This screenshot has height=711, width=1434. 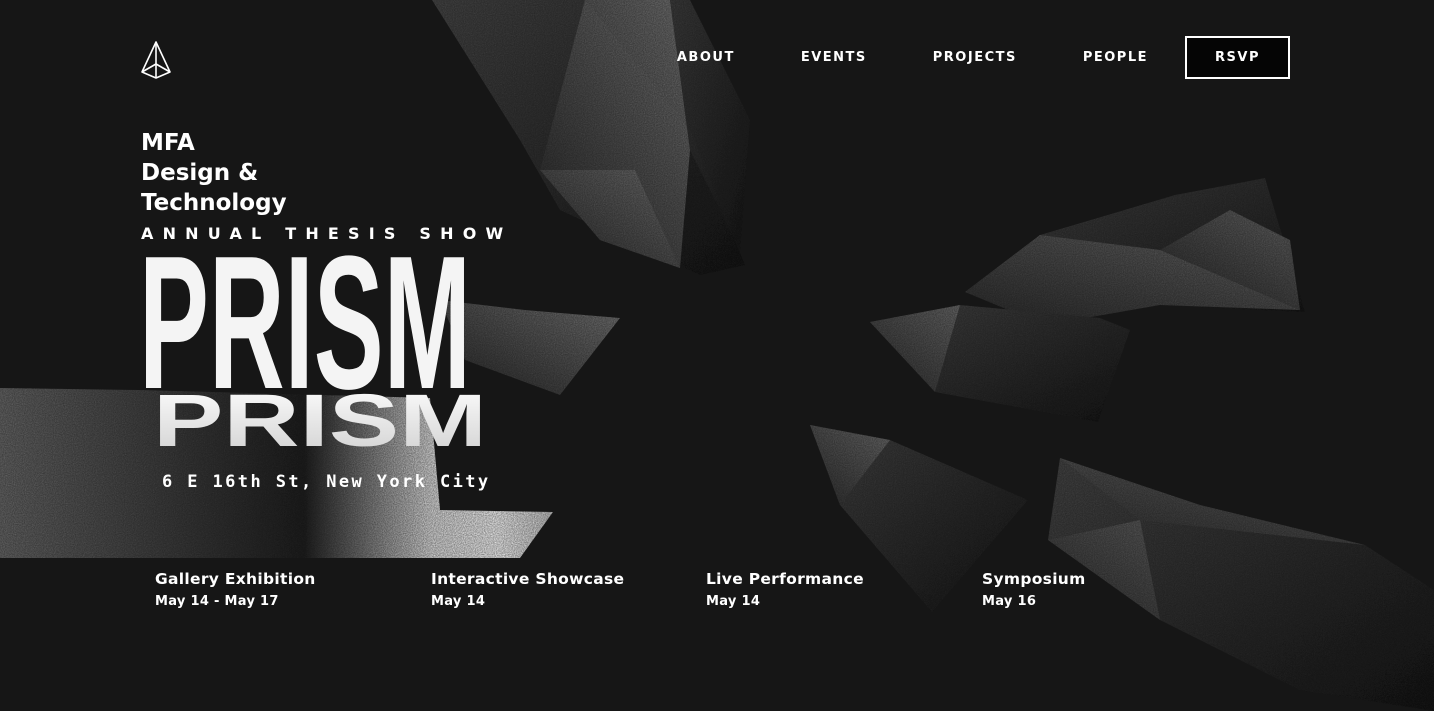 I want to click on prism-title: PRISM PRISM, so click(x=313, y=346).